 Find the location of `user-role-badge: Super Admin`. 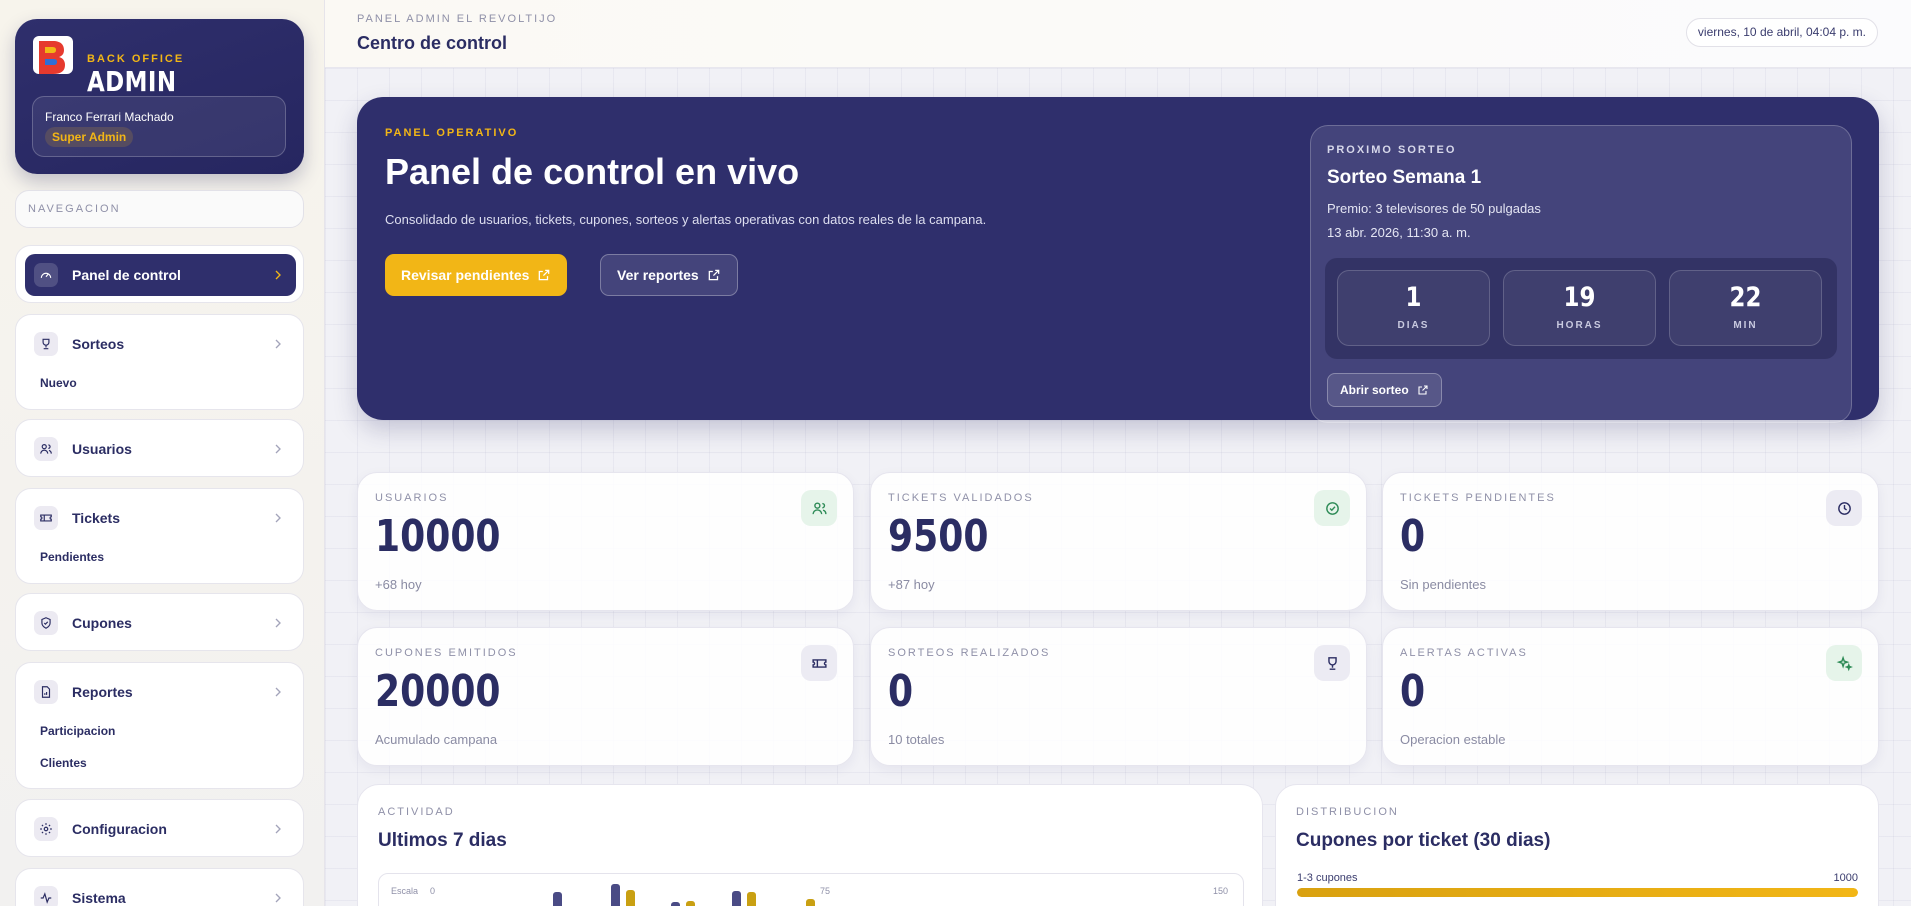

user-role-badge: Super Admin is located at coordinates (89, 137).